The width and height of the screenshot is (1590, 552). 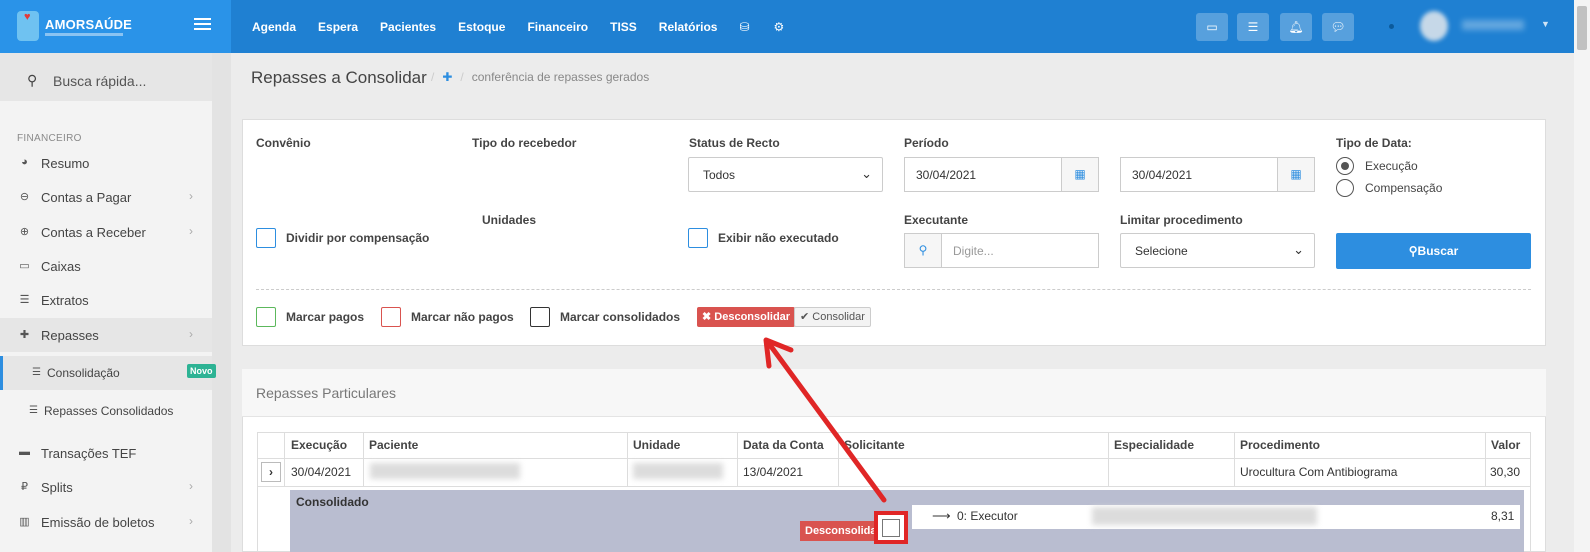 What do you see at coordinates (106, 300) in the screenshot?
I see `sidebar-item-extratos: ☰ Extratos` at bounding box center [106, 300].